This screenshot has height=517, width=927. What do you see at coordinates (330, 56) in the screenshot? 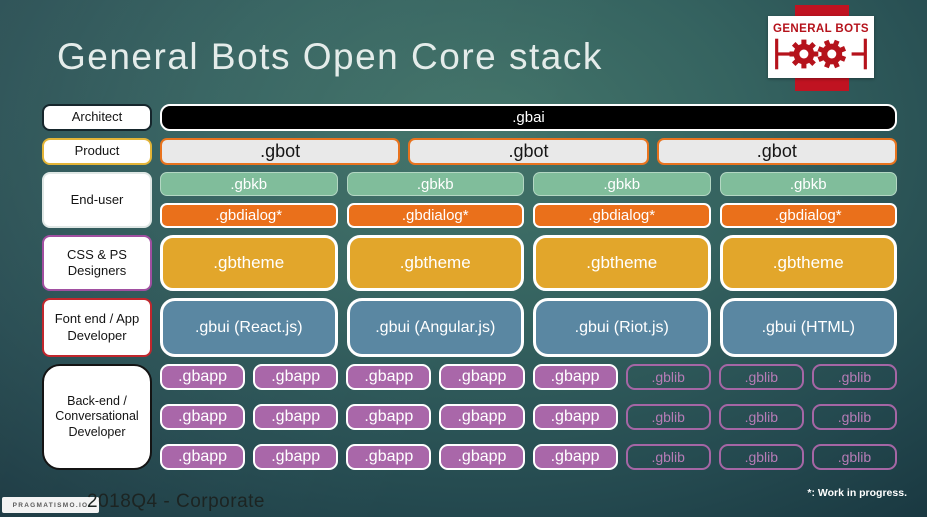
I see `page-title: General Bots Open Core stack` at bounding box center [330, 56].